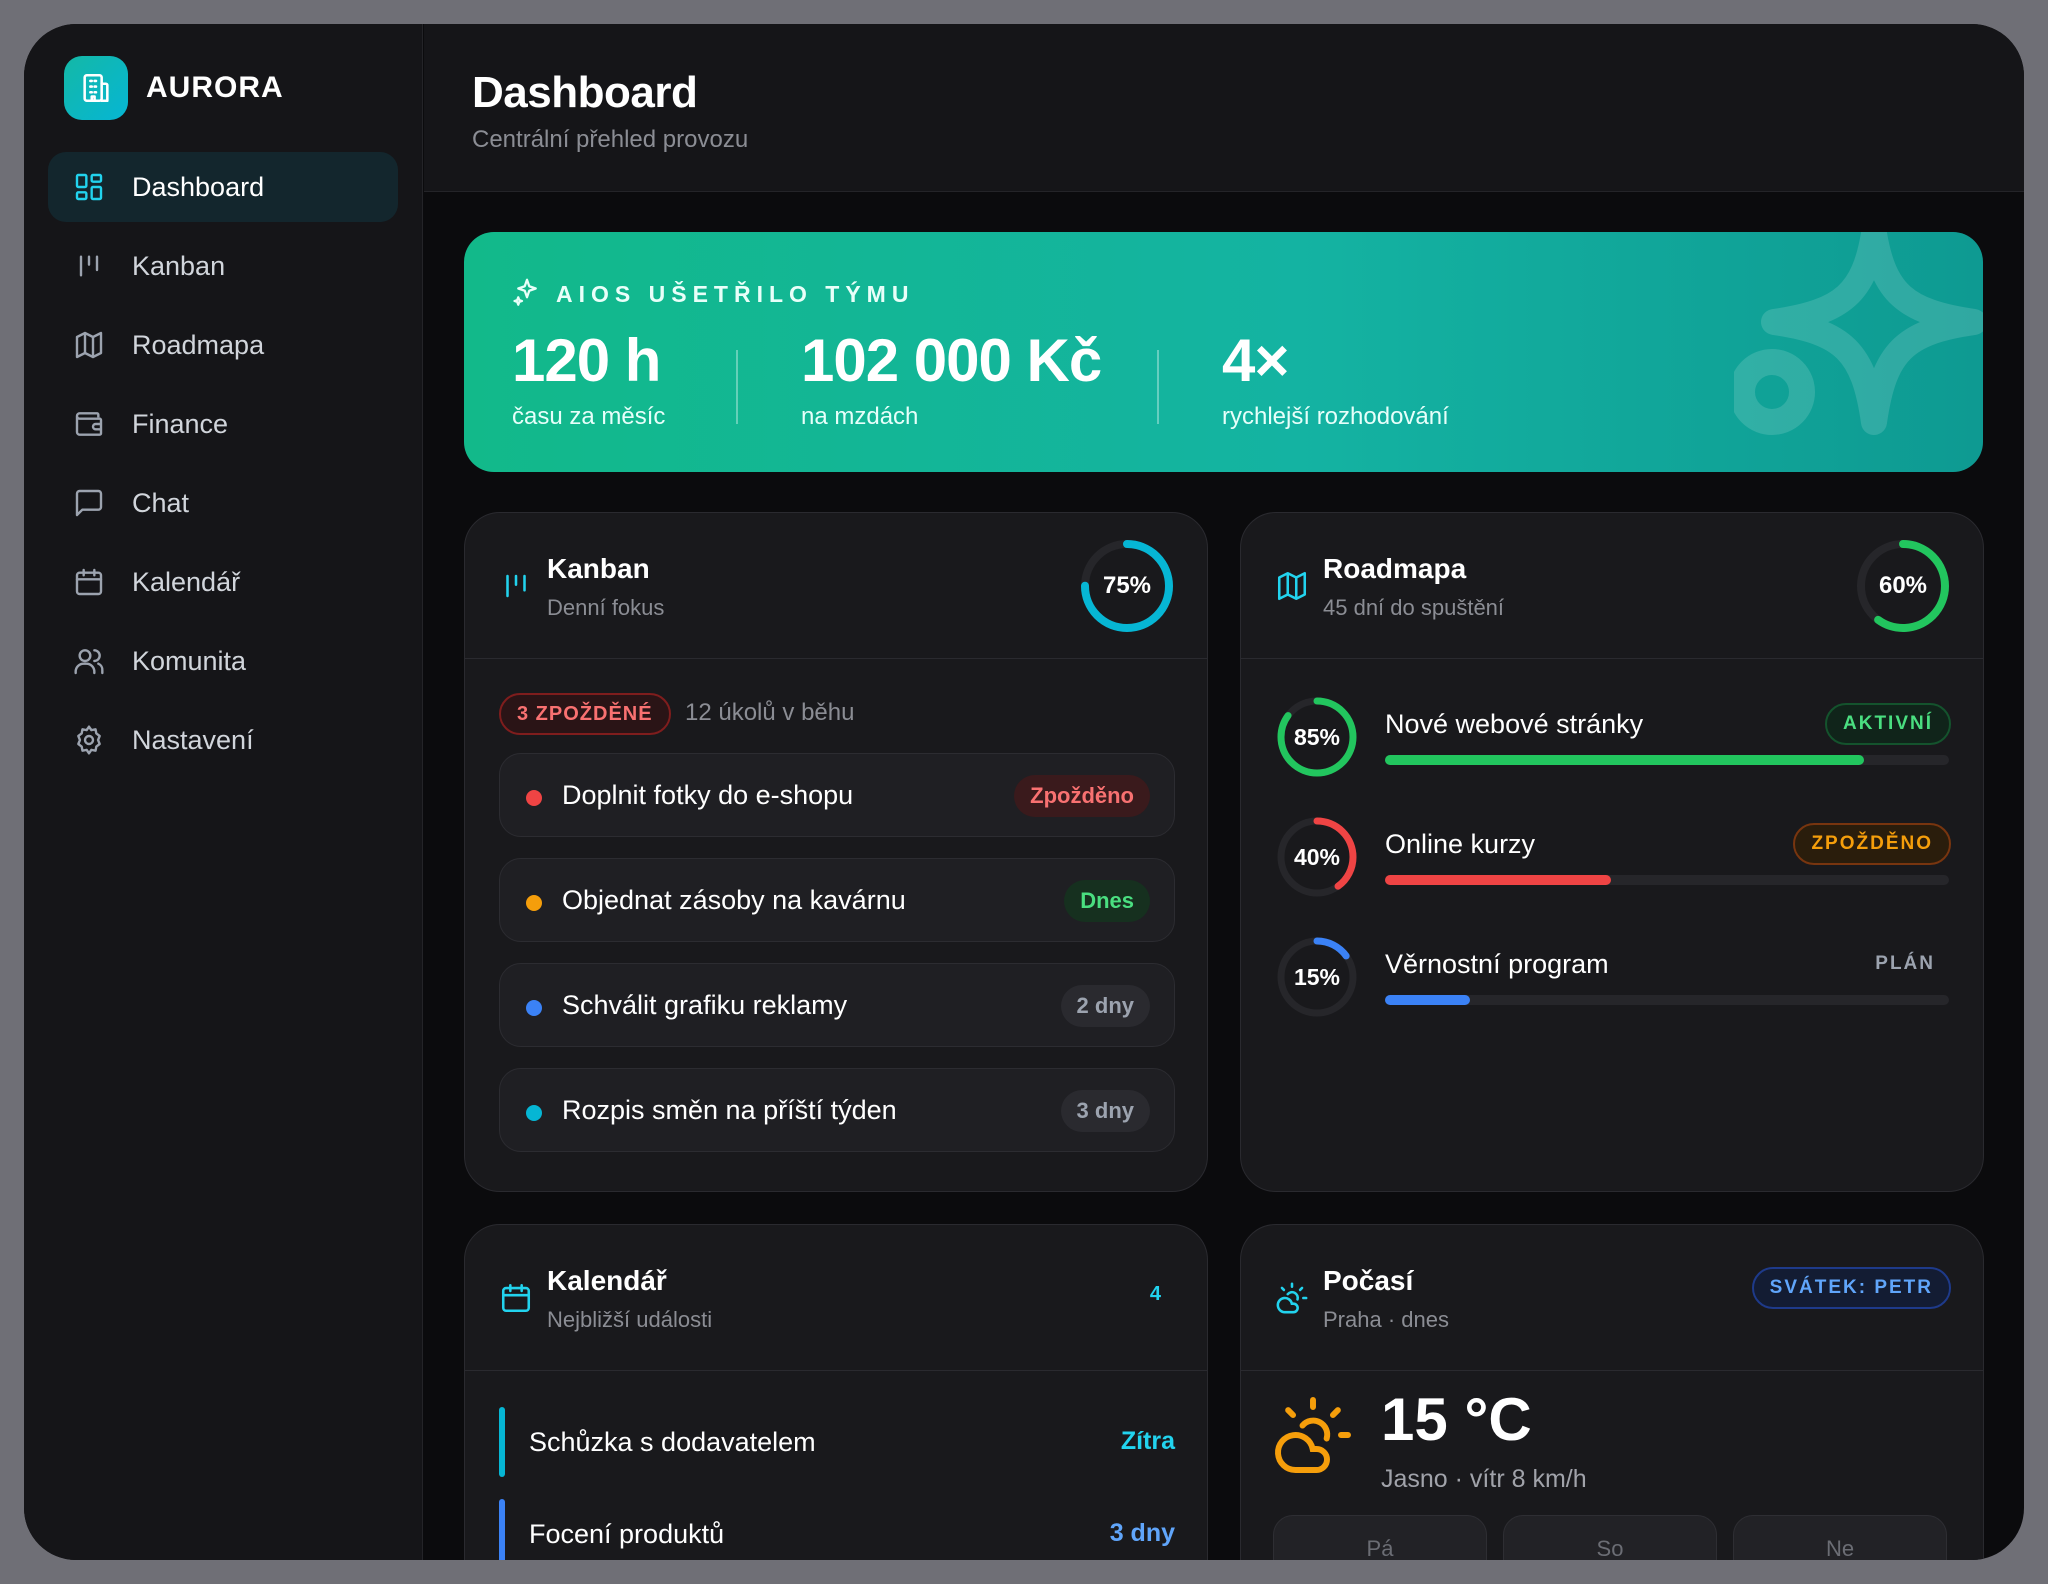 This screenshot has height=1584, width=2048. Describe the element at coordinates (198, 186) in the screenshot. I see `sidebar-item-label: Dashboard` at that location.